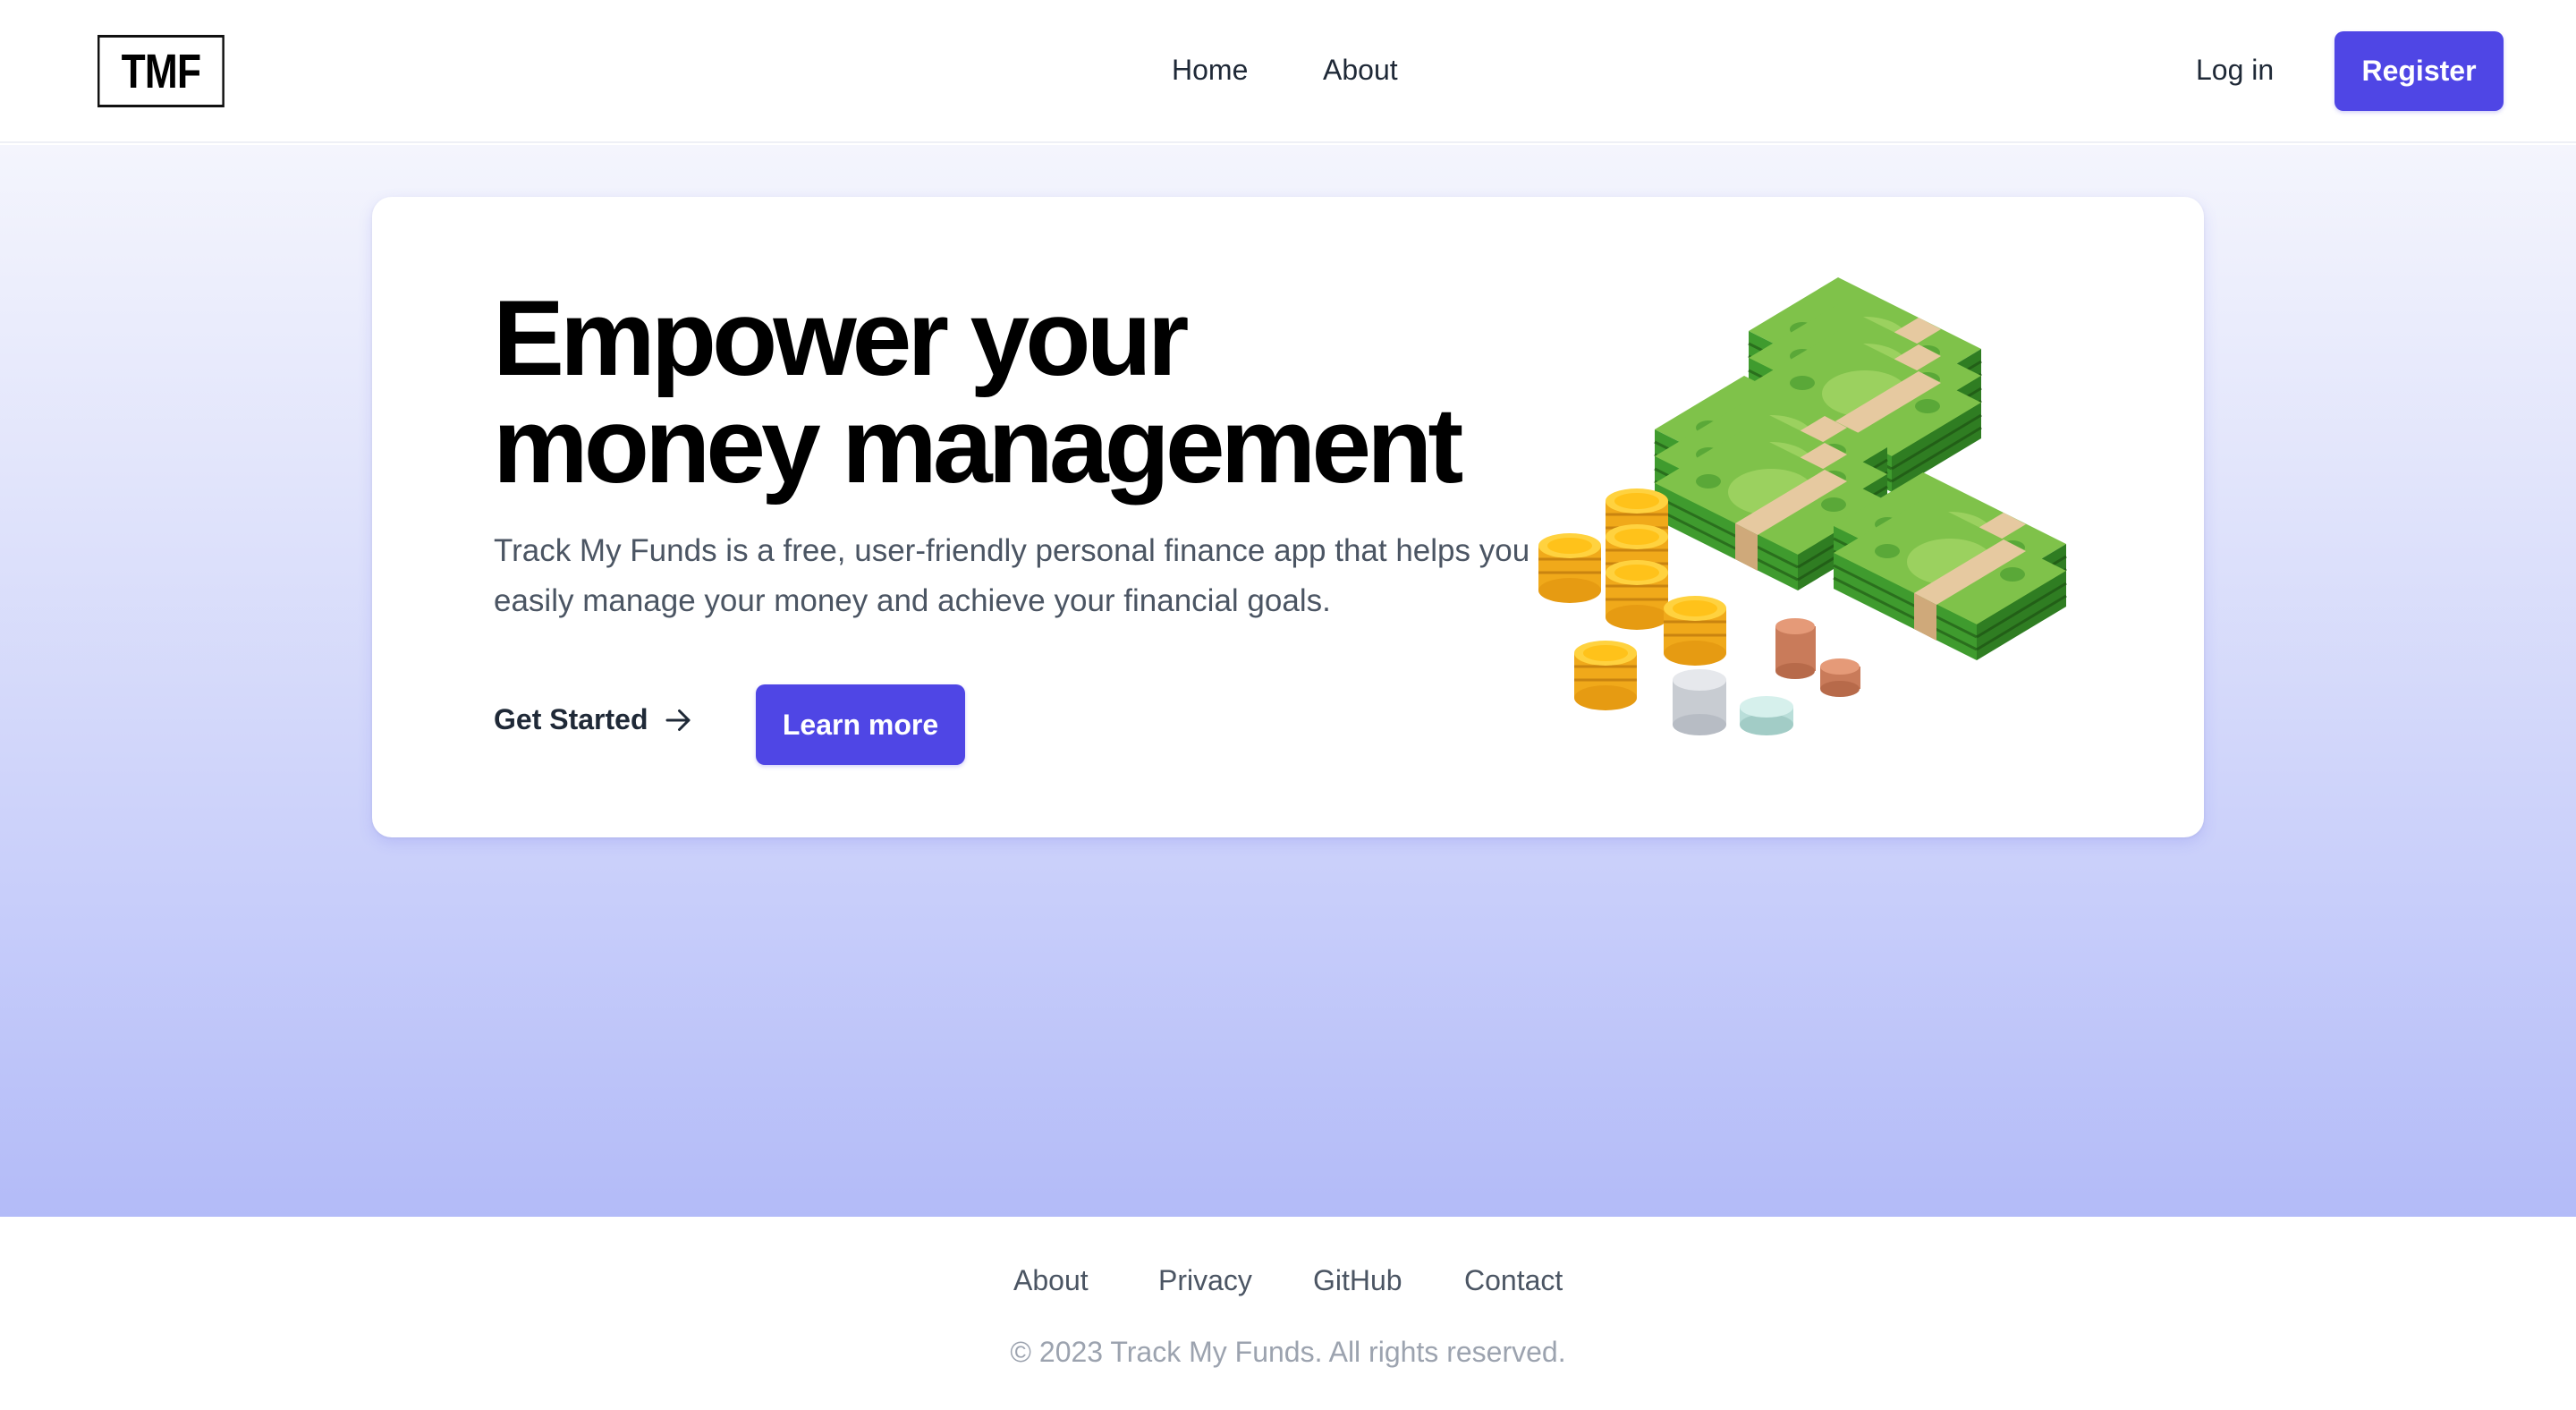 The height and width of the screenshot is (1410, 2576). I want to click on learn-more-button: Learn more, so click(860, 725).